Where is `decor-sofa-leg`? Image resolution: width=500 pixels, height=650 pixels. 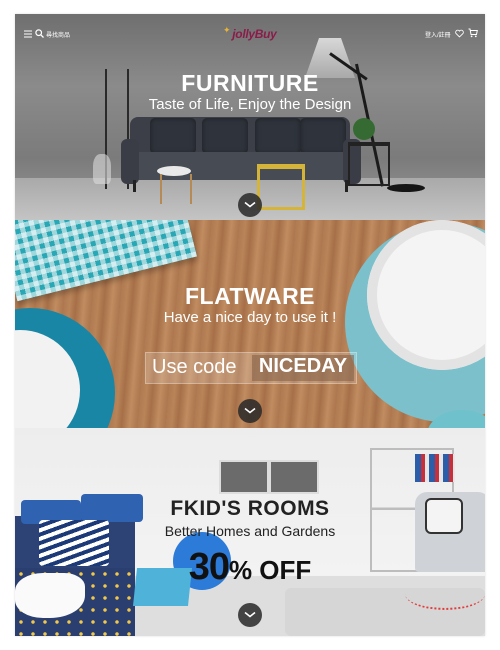 decor-sofa-leg is located at coordinates (134, 186).